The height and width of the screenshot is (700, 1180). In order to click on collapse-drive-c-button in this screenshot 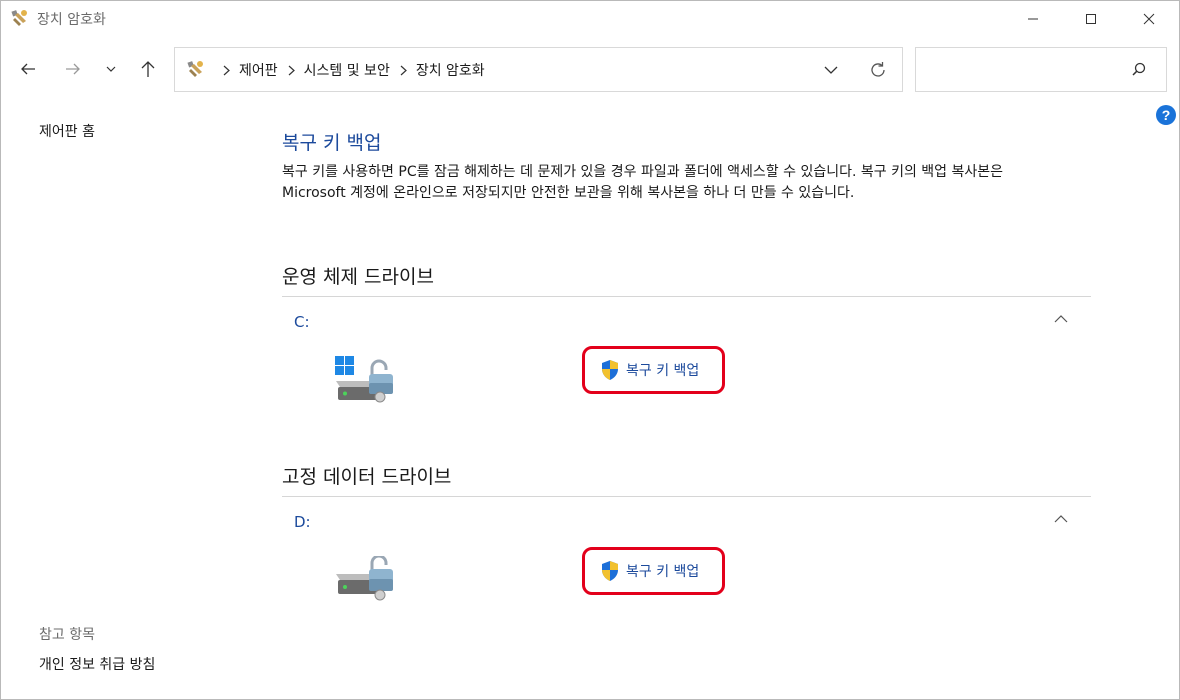, I will do `click(1061, 319)`.